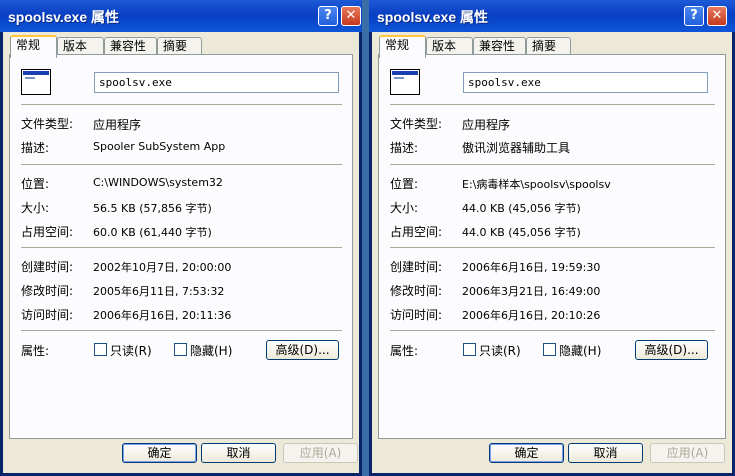 This screenshot has height=476, width=735. Describe the element at coordinates (162, 267) in the screenshot. I see `created-value: 2002年10月7日, 20:00:00` at that location.